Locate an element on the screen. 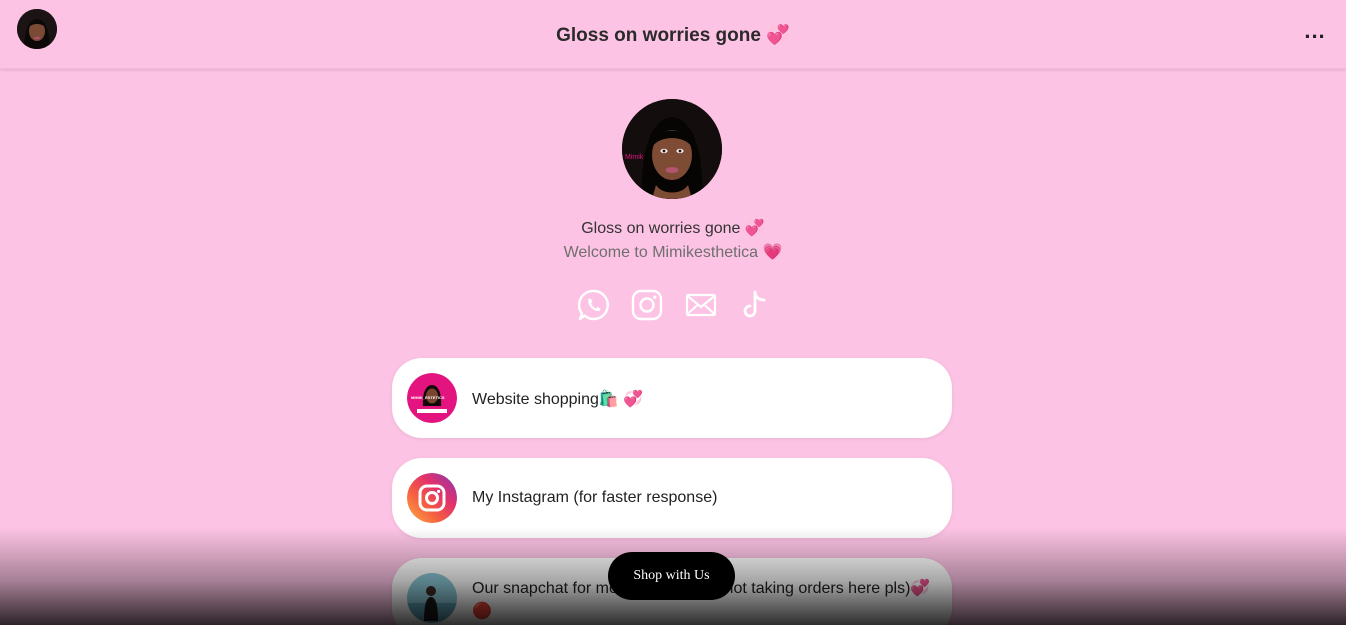 This screenshot has height=625, width=1346. tiktok-icon is located at coordinates (754, 305).